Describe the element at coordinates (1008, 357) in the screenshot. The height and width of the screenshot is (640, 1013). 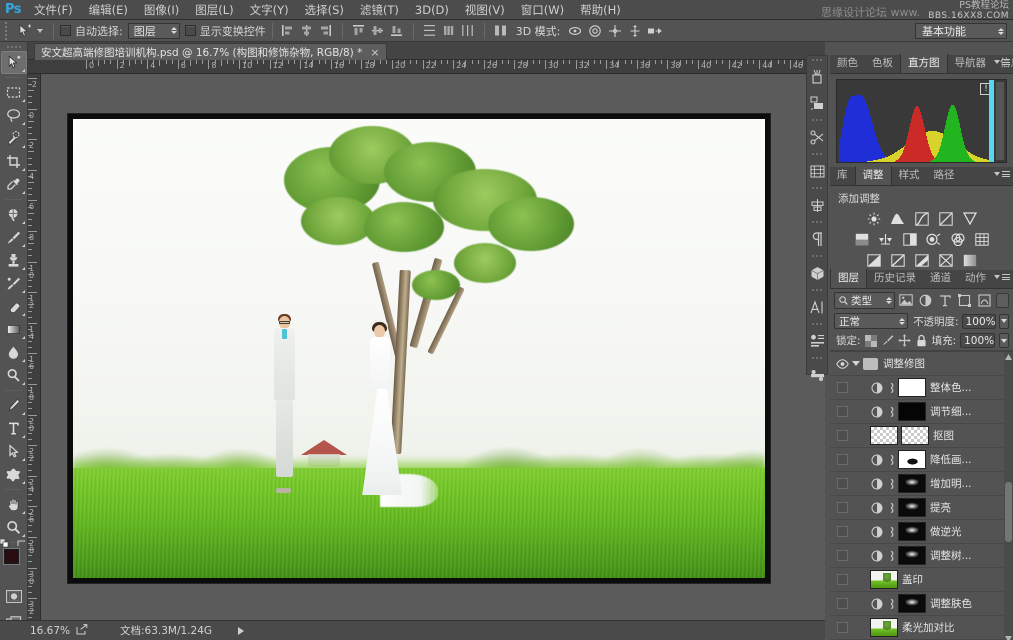
I see `scroll-up-icon` at that location.